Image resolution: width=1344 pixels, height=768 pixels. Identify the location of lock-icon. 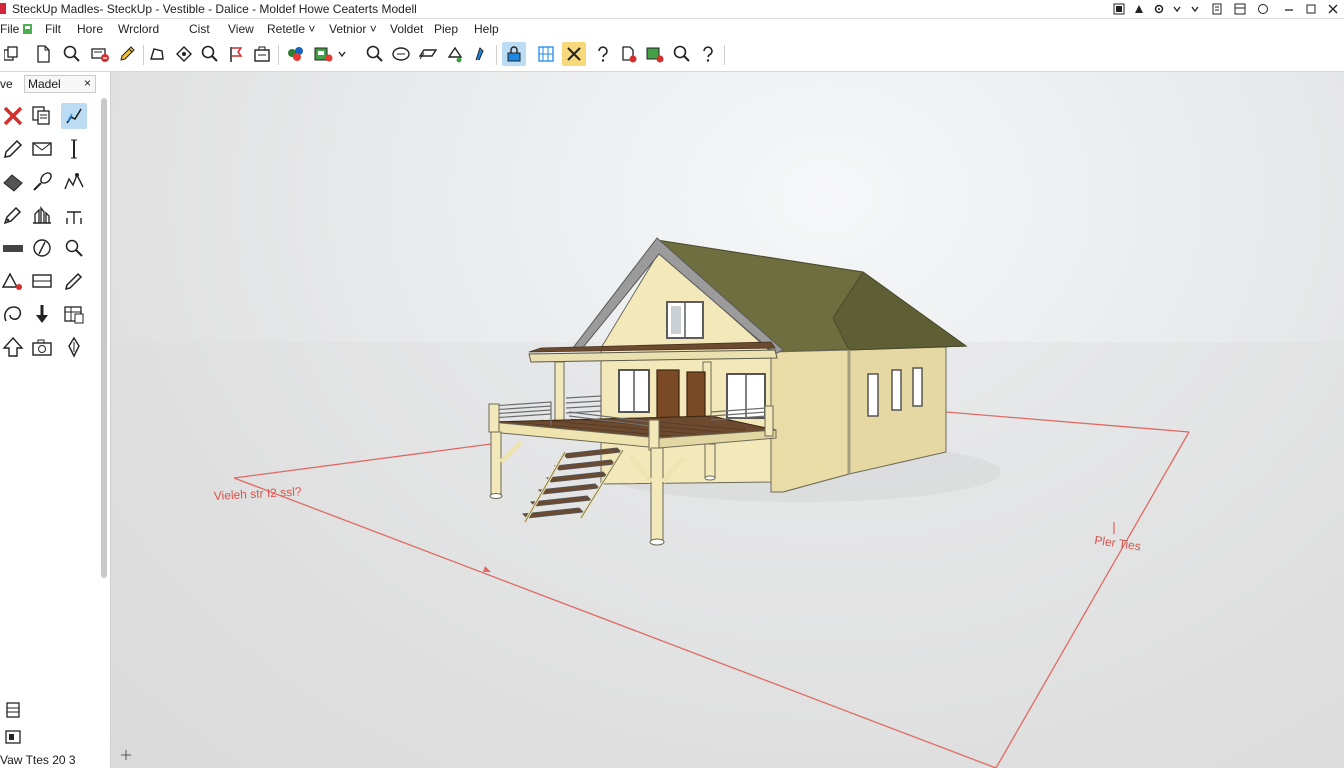
(514, 54).